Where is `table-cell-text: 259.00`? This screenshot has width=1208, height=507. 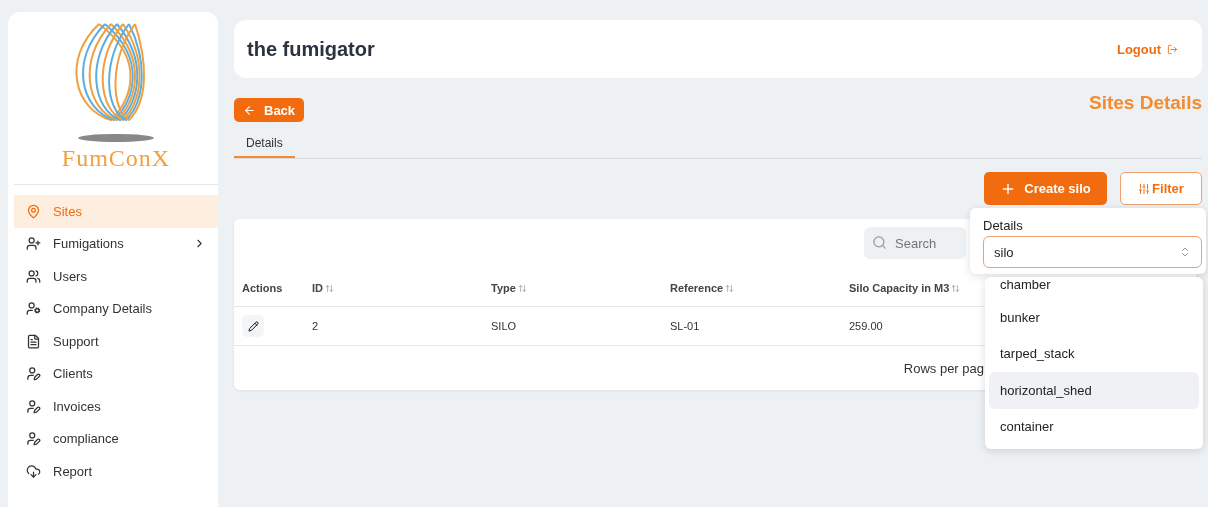
table-cell-text: 259.00 is located at coordinates (866, 326).